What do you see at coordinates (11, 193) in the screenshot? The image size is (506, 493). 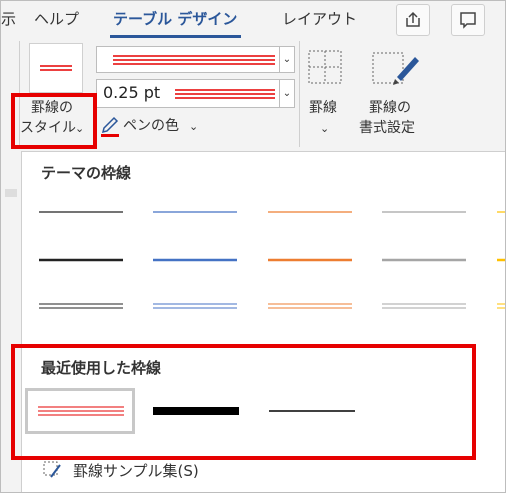 I see `ruler-marker` at bounding box center [11, 193].